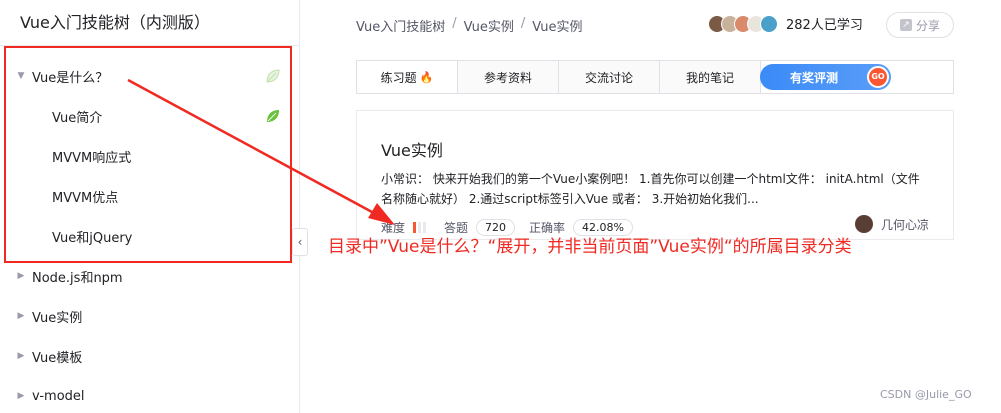 Image resolution: width=1001 pixels, height=413 pixels. Describe the element at coordinates (926, 394) in the screenshot. I see `watermark: CSDN @Julie_GO` at that location.